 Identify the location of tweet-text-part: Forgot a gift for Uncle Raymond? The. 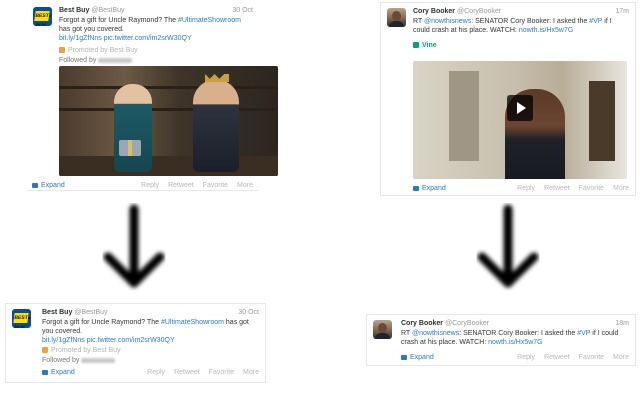
(101, 322).